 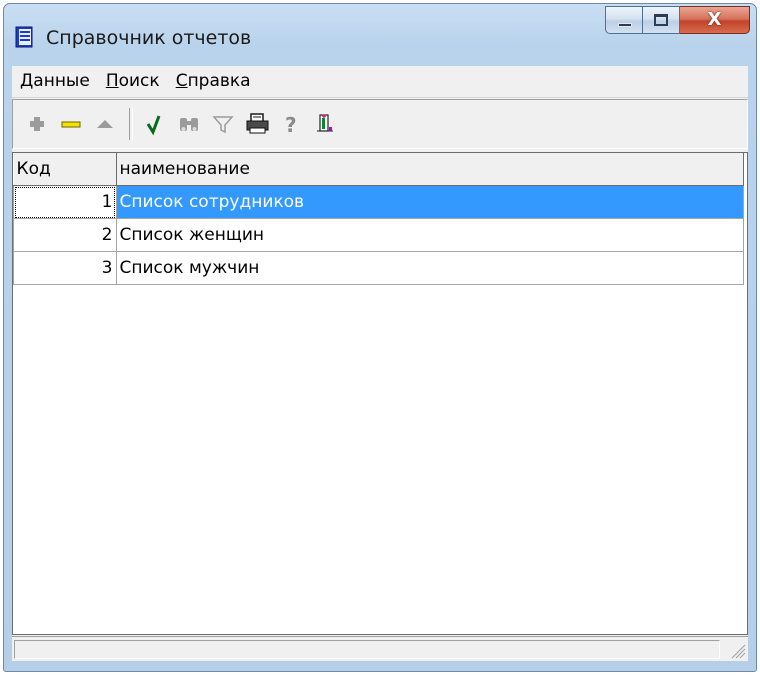 I want to click on menu-help-label: правка, so click(x=219, y=81).